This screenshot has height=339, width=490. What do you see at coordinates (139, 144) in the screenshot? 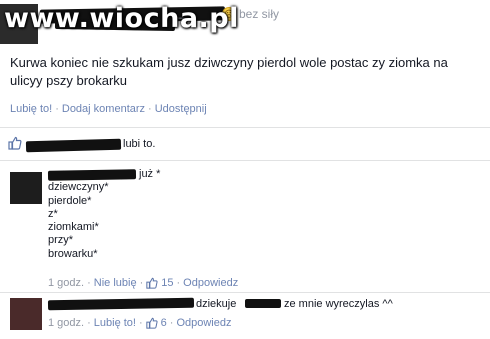
I see `likes-text: lubi to.` at bounding box center [139, 144].